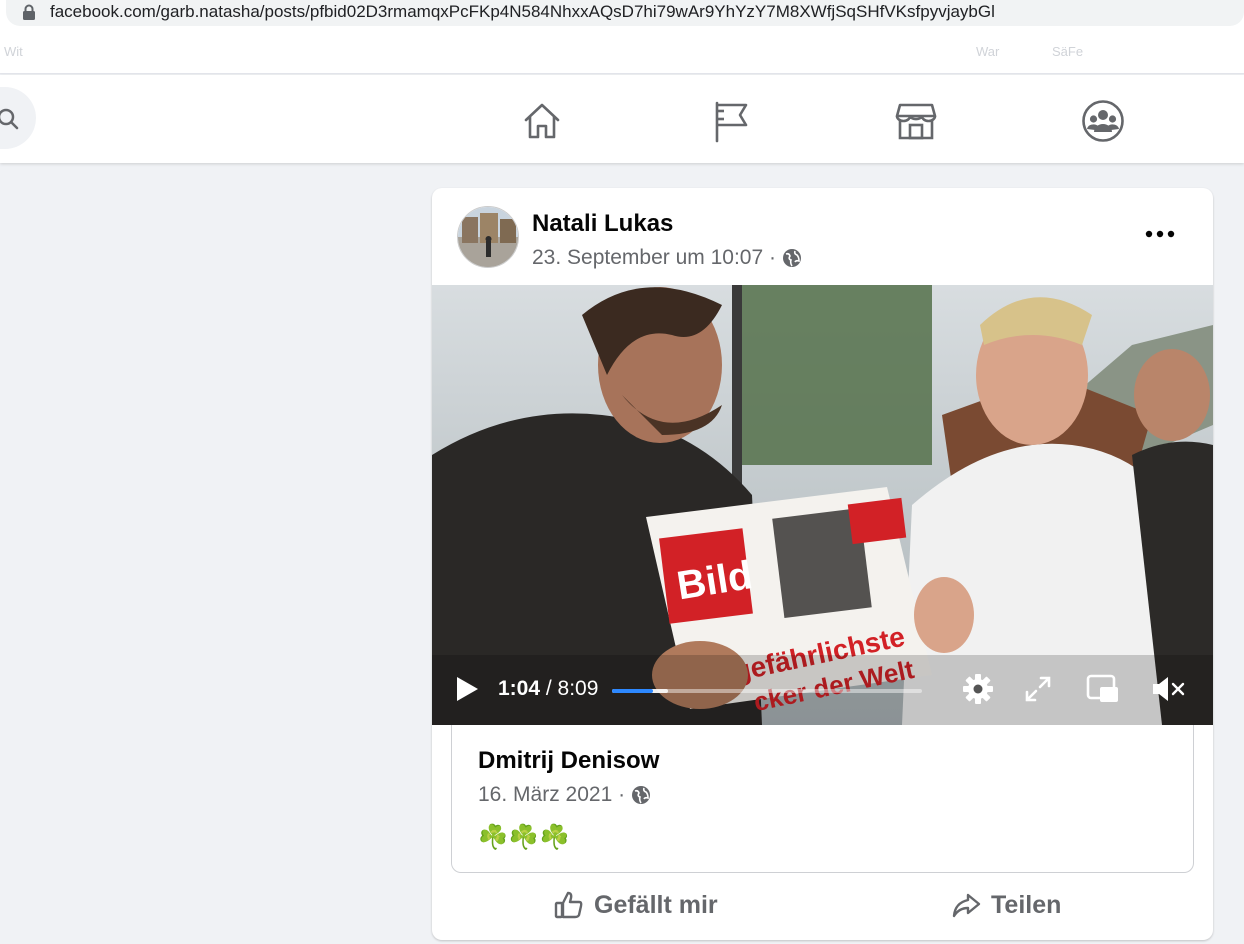 This screenshot has height=944, width=1244. I want to click on marketplace-icon, so click(916, 121).